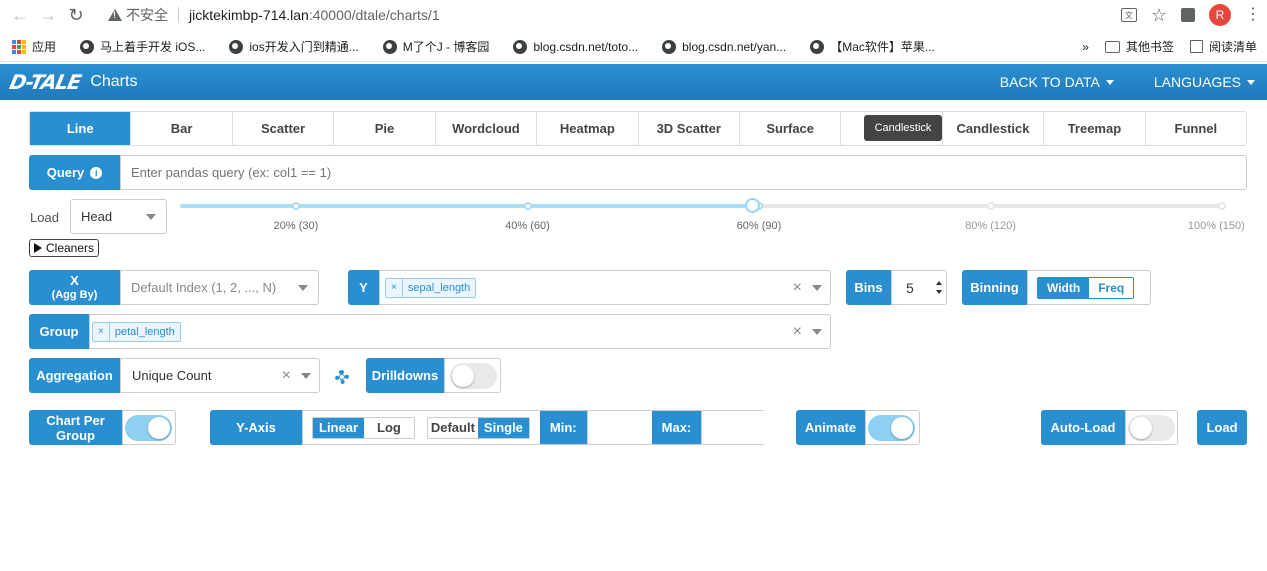 The height and width of the screenshot is (571, 1267). I want to click on load-select: Head, so click(118, 216).